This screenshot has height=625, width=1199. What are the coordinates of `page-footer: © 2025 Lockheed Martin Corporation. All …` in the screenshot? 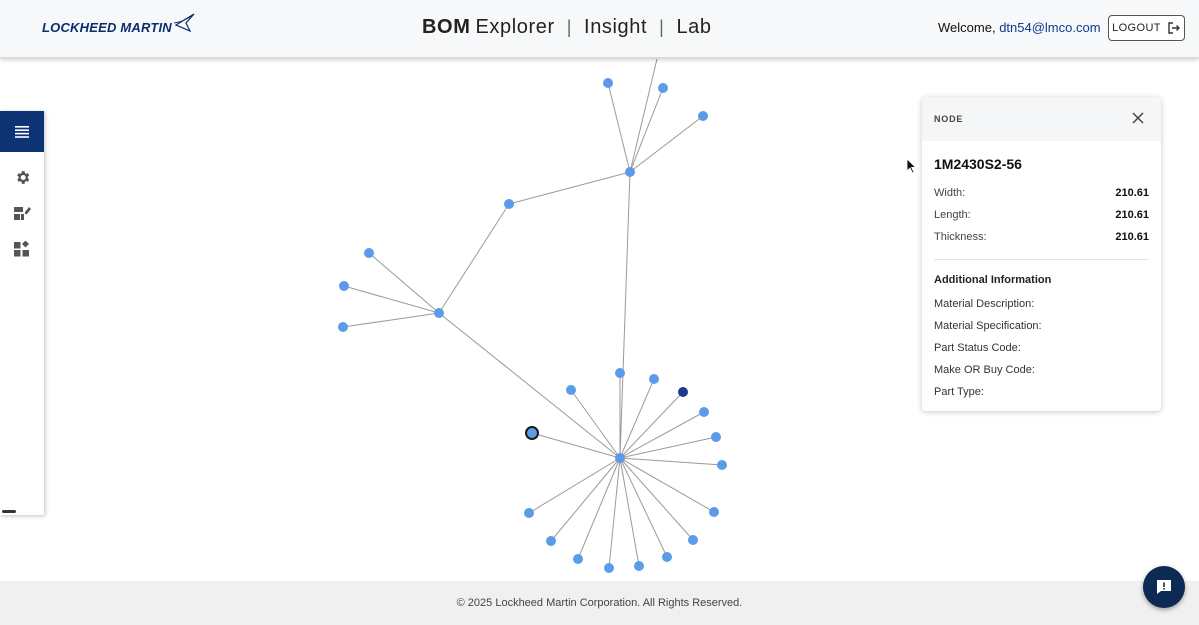 It's located at (599, 603).